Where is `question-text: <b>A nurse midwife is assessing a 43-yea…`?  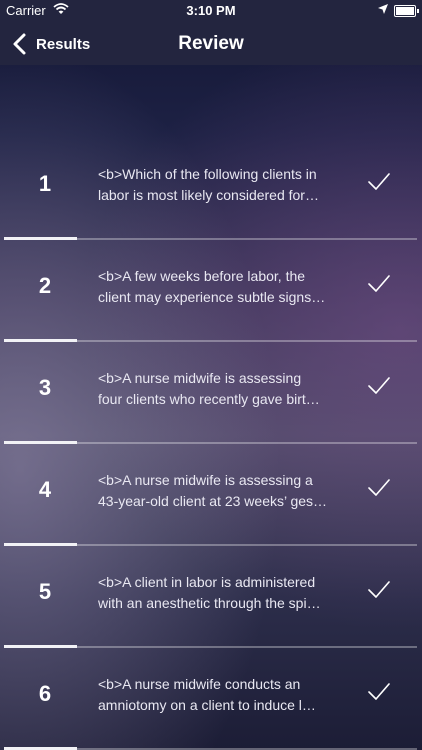 question-text: <b>A nurse midwife is assessing a 43-yea… is located at coordinates (220, 491).